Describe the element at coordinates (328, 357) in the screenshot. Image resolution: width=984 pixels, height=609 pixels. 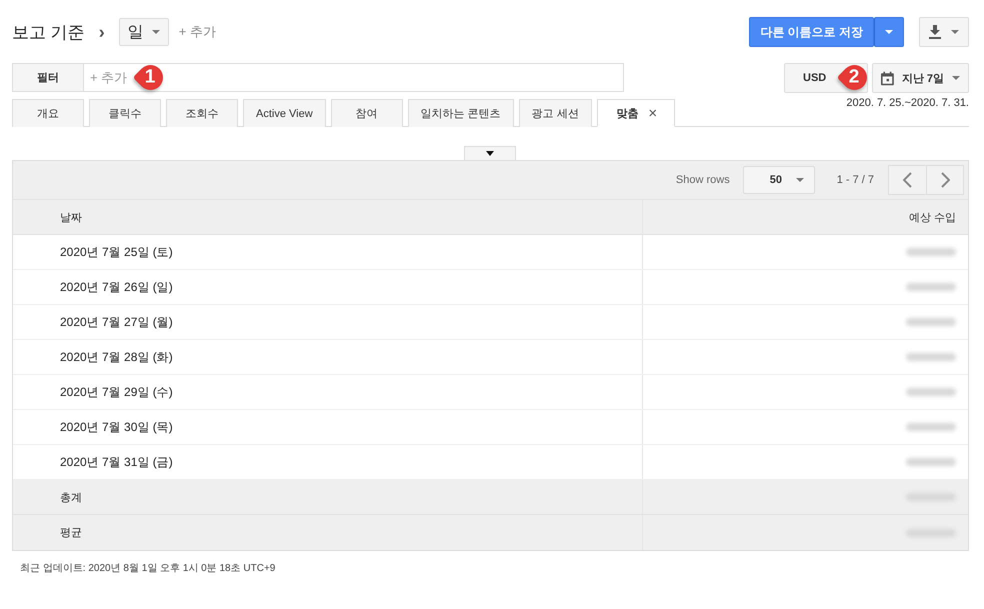
I see `table-cell: 2020년 7월 28일 (화)` at that location.